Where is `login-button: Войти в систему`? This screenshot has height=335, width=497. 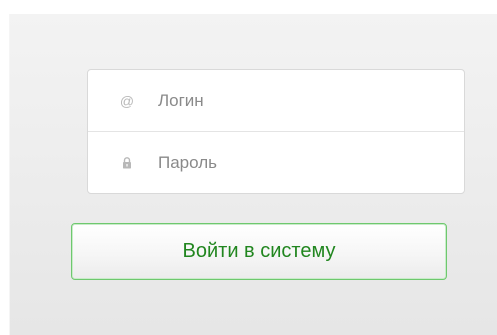 login-button: Войти в систему is located at coordinates (259, 251).